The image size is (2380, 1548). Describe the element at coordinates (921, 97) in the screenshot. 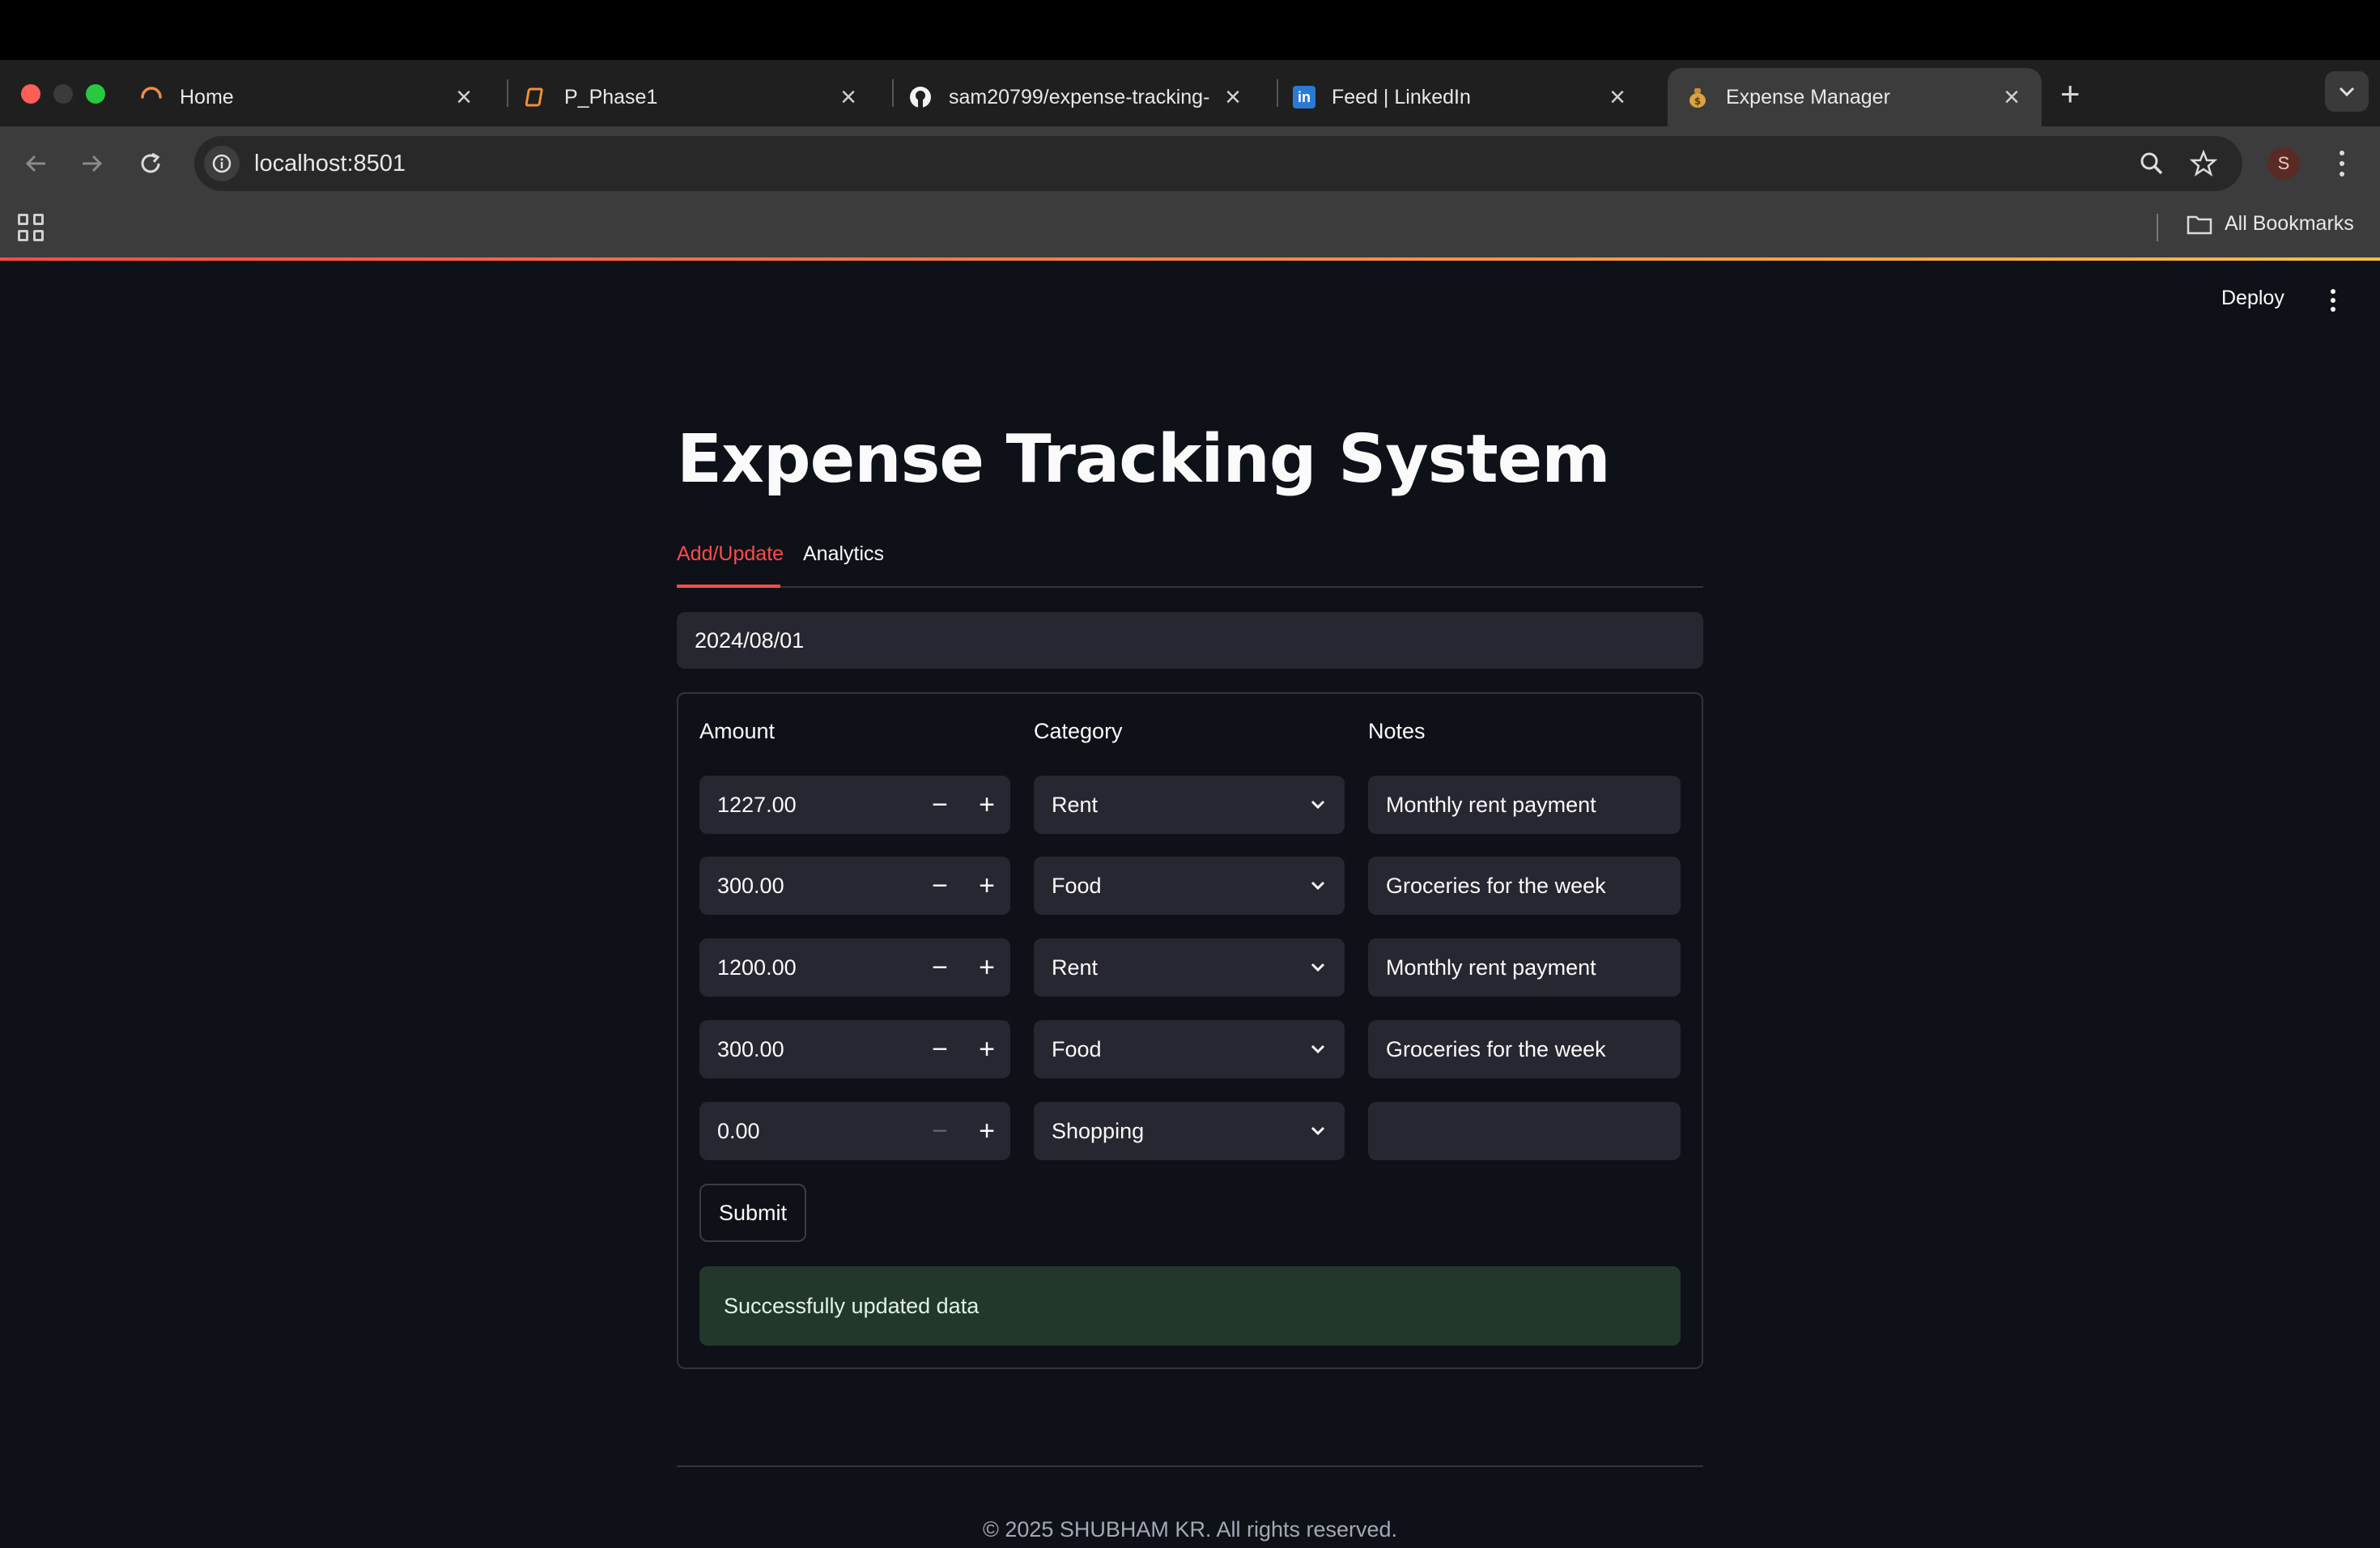

I see `github-icon` at that location.